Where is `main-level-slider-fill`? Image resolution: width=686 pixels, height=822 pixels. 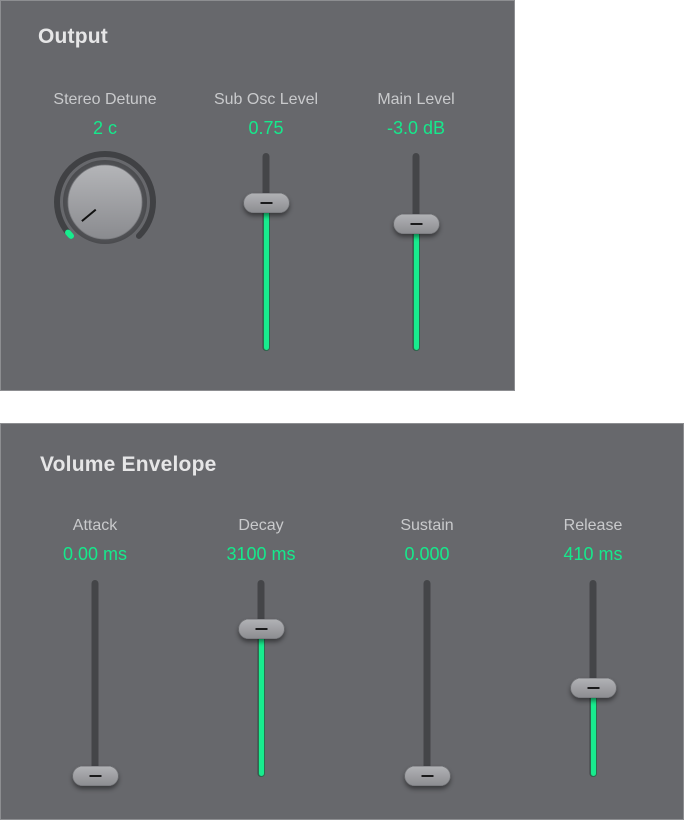 main-level-slider-fill is located at coordinates (416, 286).